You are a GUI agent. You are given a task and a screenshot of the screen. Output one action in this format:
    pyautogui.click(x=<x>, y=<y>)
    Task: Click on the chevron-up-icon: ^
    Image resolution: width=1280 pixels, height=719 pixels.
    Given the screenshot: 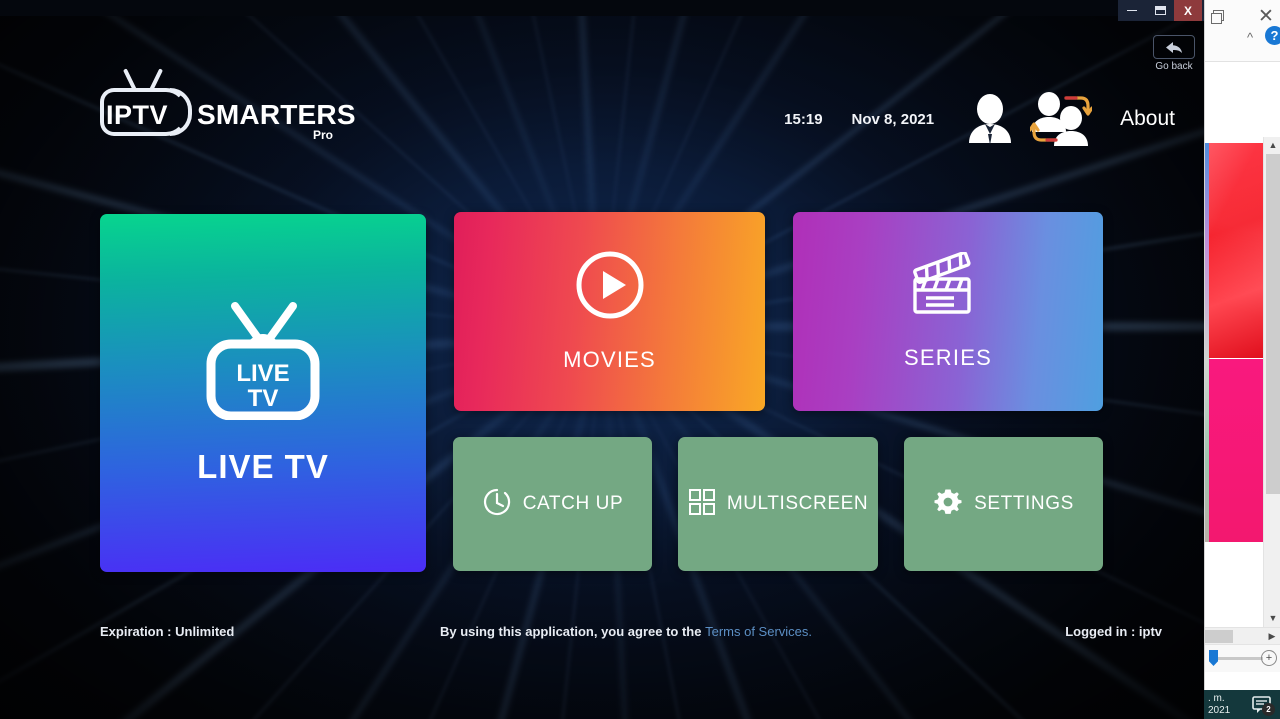 What is the action you would take?
    pyautogui.click(x=1250, y=37)
    